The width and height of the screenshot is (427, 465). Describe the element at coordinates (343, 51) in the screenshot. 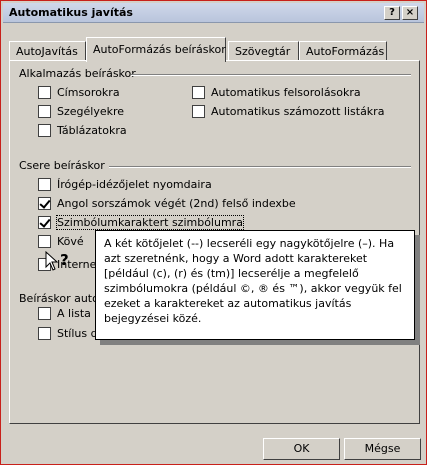

I see `tab-autoformat: AutoFormázás` at that location.